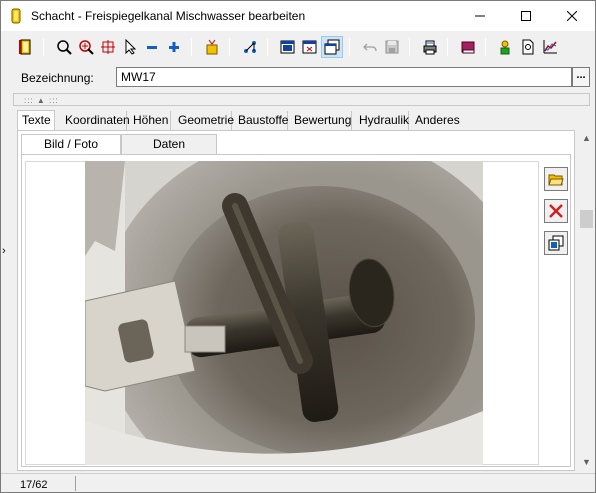 This screenshot has width=596, height=493. What do you see at coordinates (435, 120) in the screenshot?
I see `tab-anderes: Anderes` at bounding box center [435, 120].